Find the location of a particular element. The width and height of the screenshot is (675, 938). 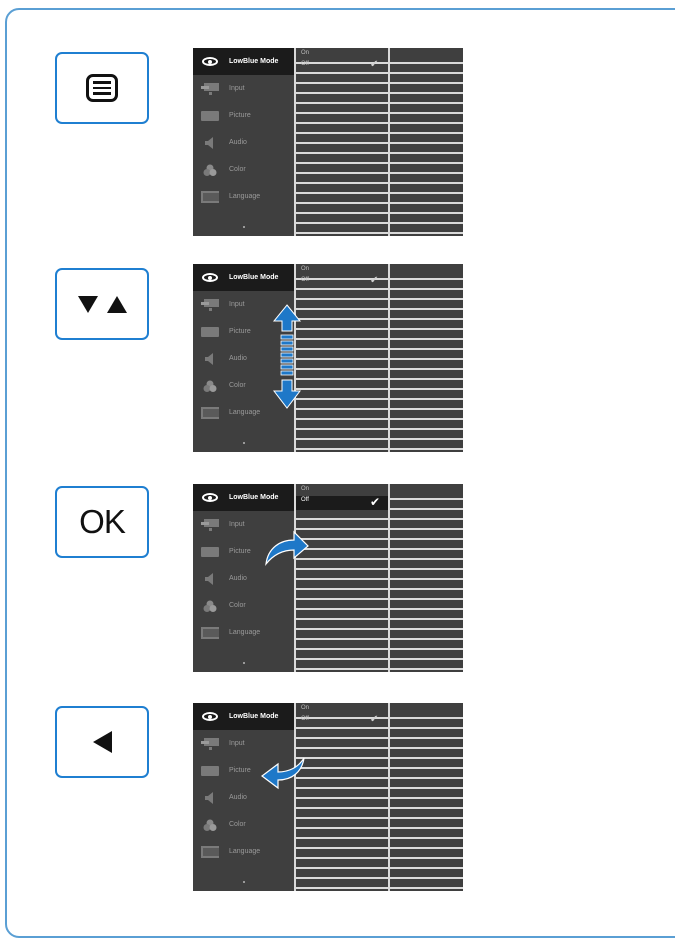

return-arrow-icon is located at coordinates (283, 773).